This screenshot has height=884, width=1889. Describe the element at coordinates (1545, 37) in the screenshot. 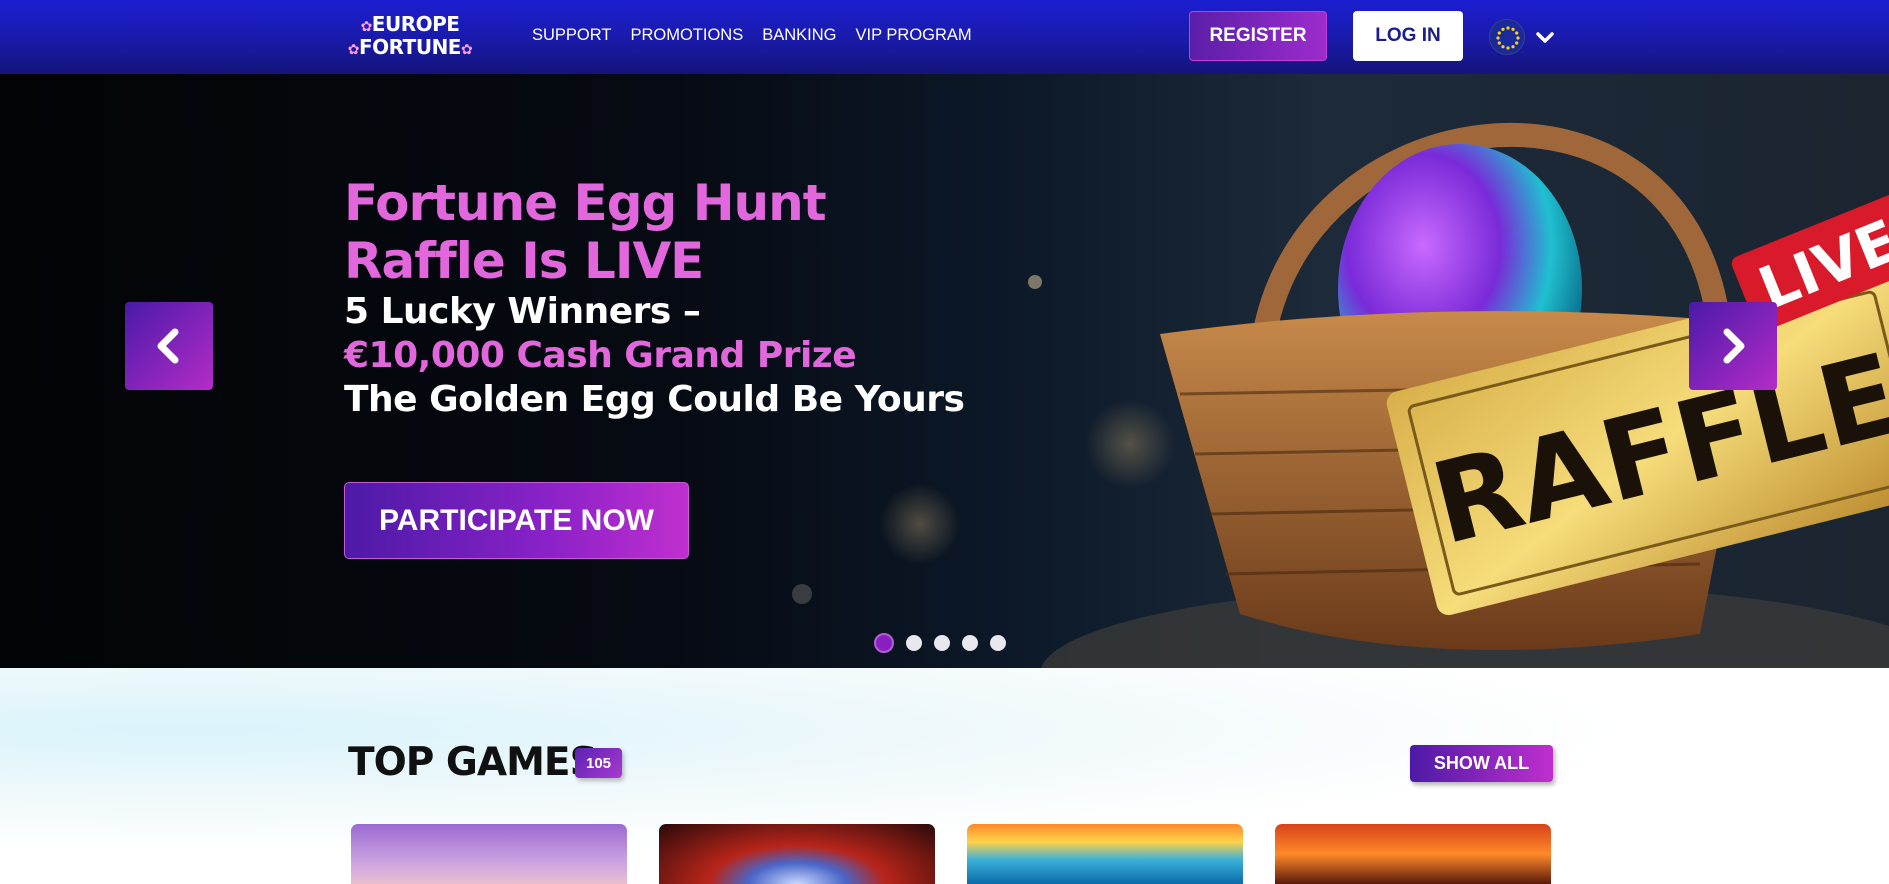

I see `chevron-down-icon` at that location.